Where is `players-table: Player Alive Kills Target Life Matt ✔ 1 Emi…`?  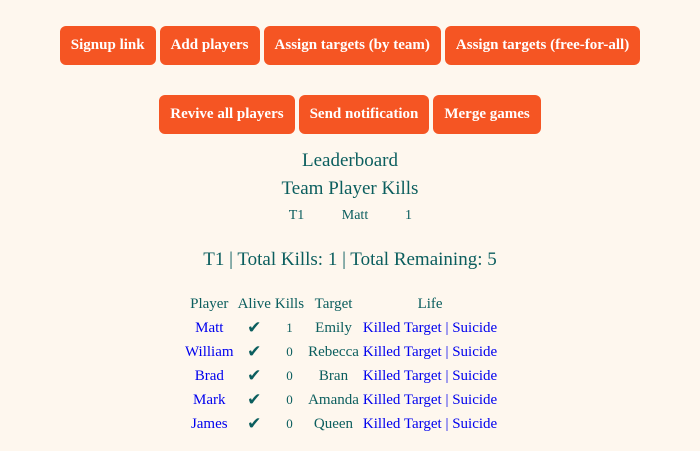
players-table: Player Alive Kills Target Life Matt ✔ 1 Emi… is located at coordinates (341, 364).